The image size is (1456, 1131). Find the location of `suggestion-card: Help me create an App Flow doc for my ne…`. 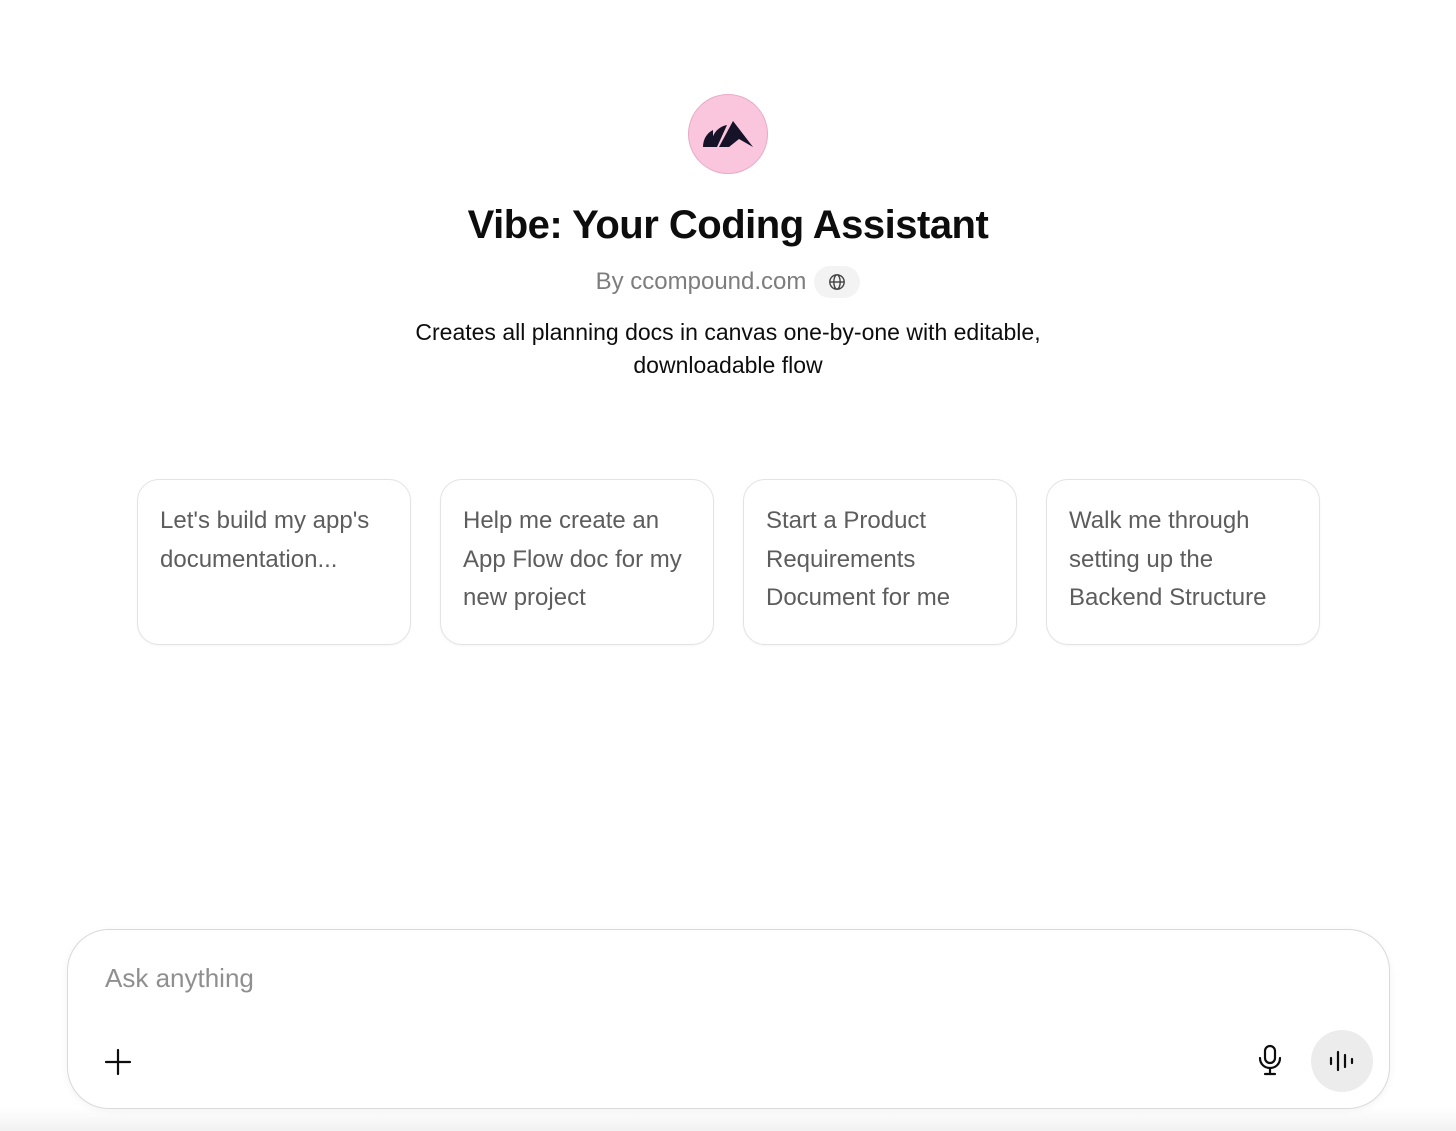

suggestion-card: Help me create an App Flow doc for my ne… is located at coordinates (577, 562).